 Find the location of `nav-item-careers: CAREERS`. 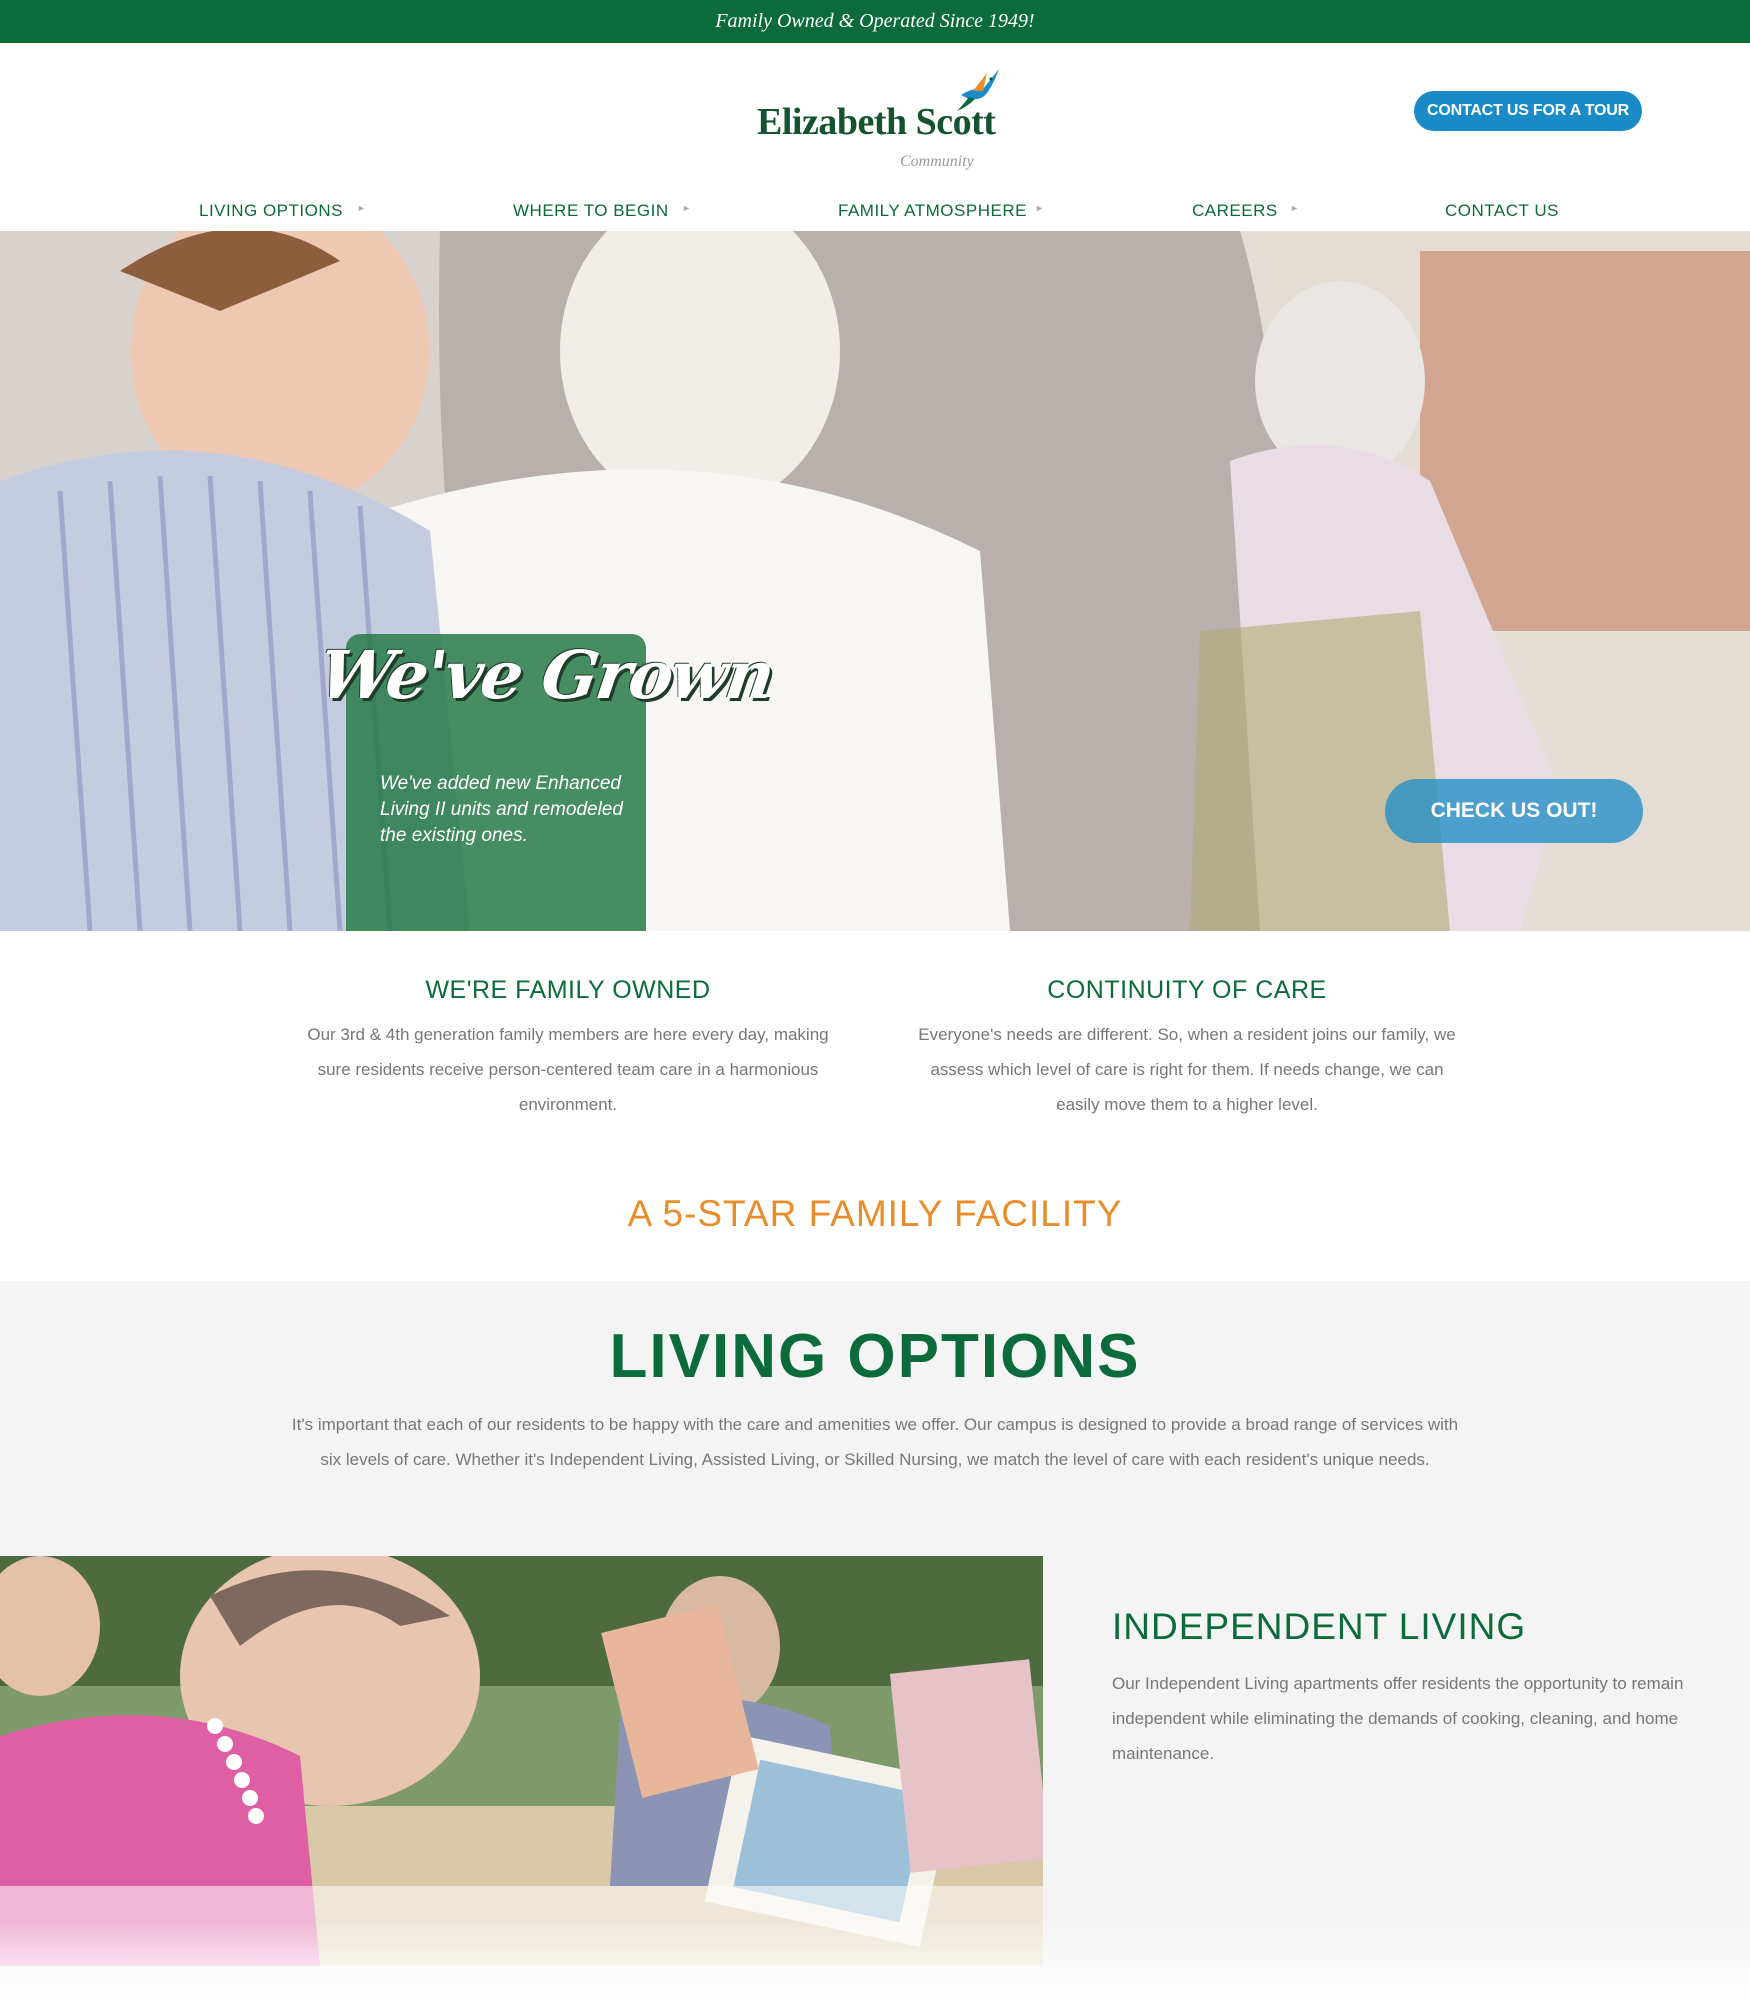

nav-item-careers: CAREERS is located at coordinates (1235, 211).